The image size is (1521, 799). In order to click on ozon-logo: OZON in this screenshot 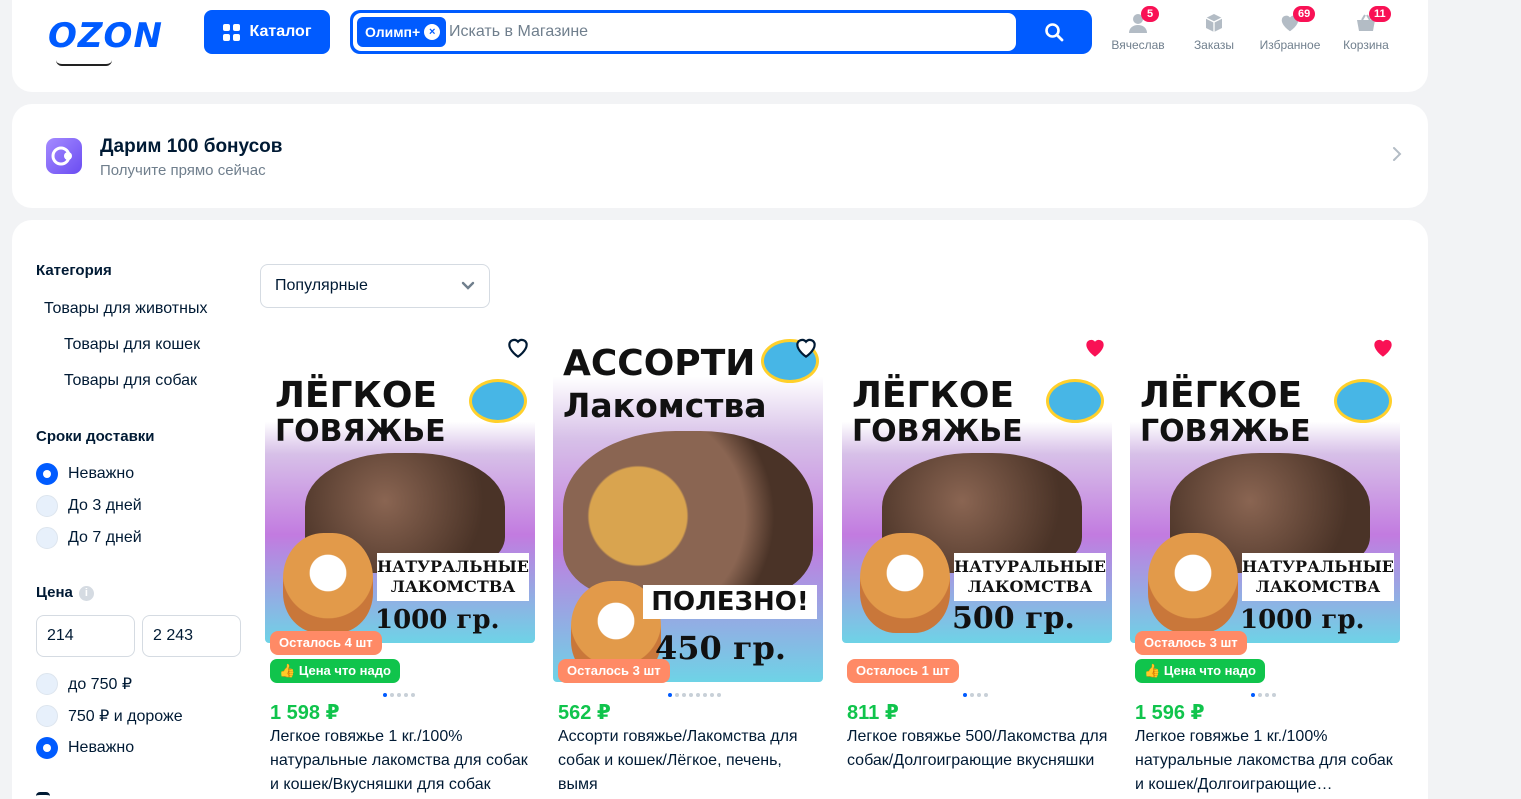, I will do `click(105, 36)`.